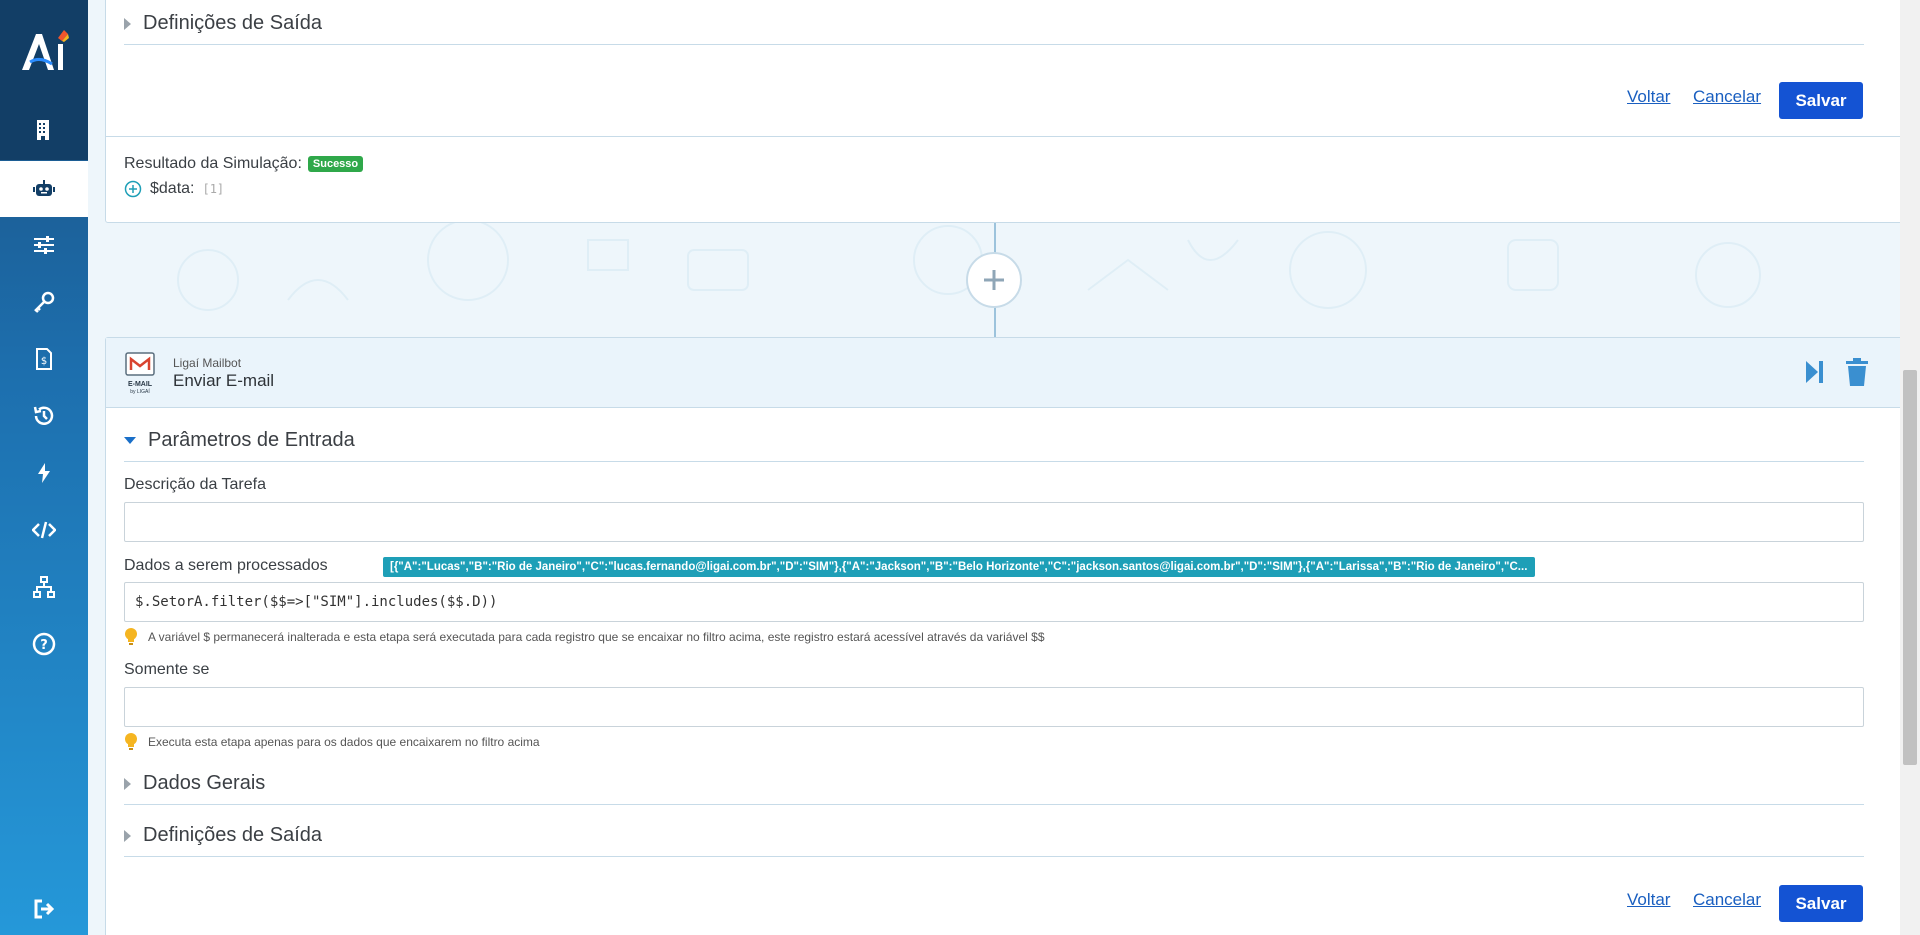 Image resolution: width=1920 pixels, height=935 pixels. I want to click on sidebar-item-settings, so click(44, 245).